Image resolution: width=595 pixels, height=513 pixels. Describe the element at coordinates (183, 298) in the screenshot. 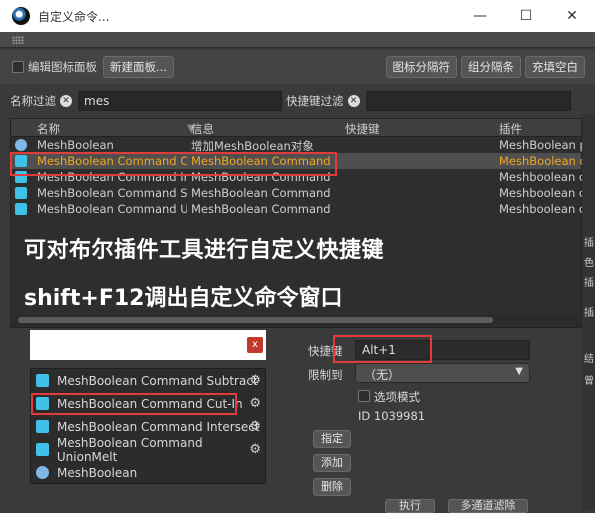

I see `annotation-line-2: shift+F12调出自定义命令窗口` at that location.